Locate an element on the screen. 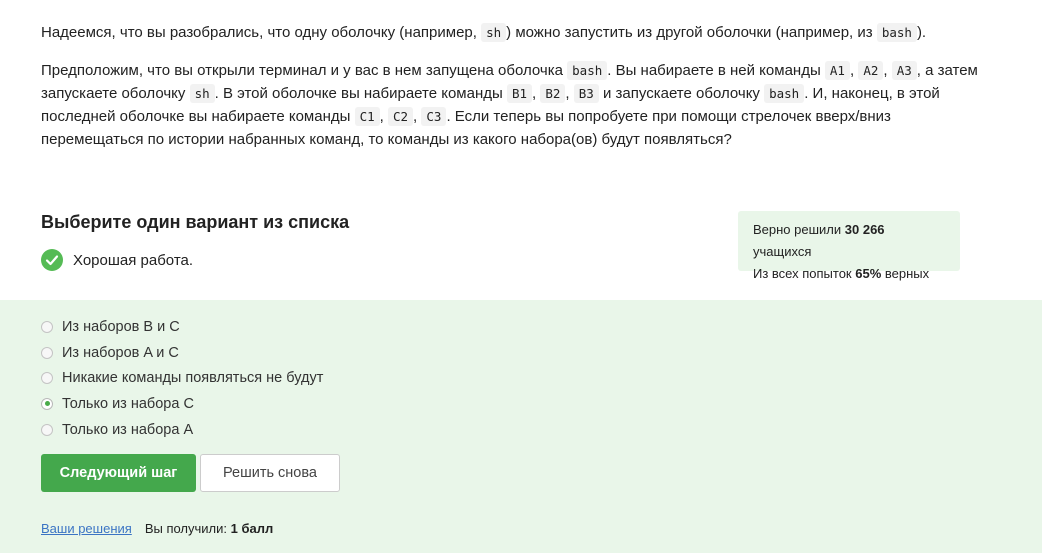  inline-code: C2 is located at coordinates (400, 116).